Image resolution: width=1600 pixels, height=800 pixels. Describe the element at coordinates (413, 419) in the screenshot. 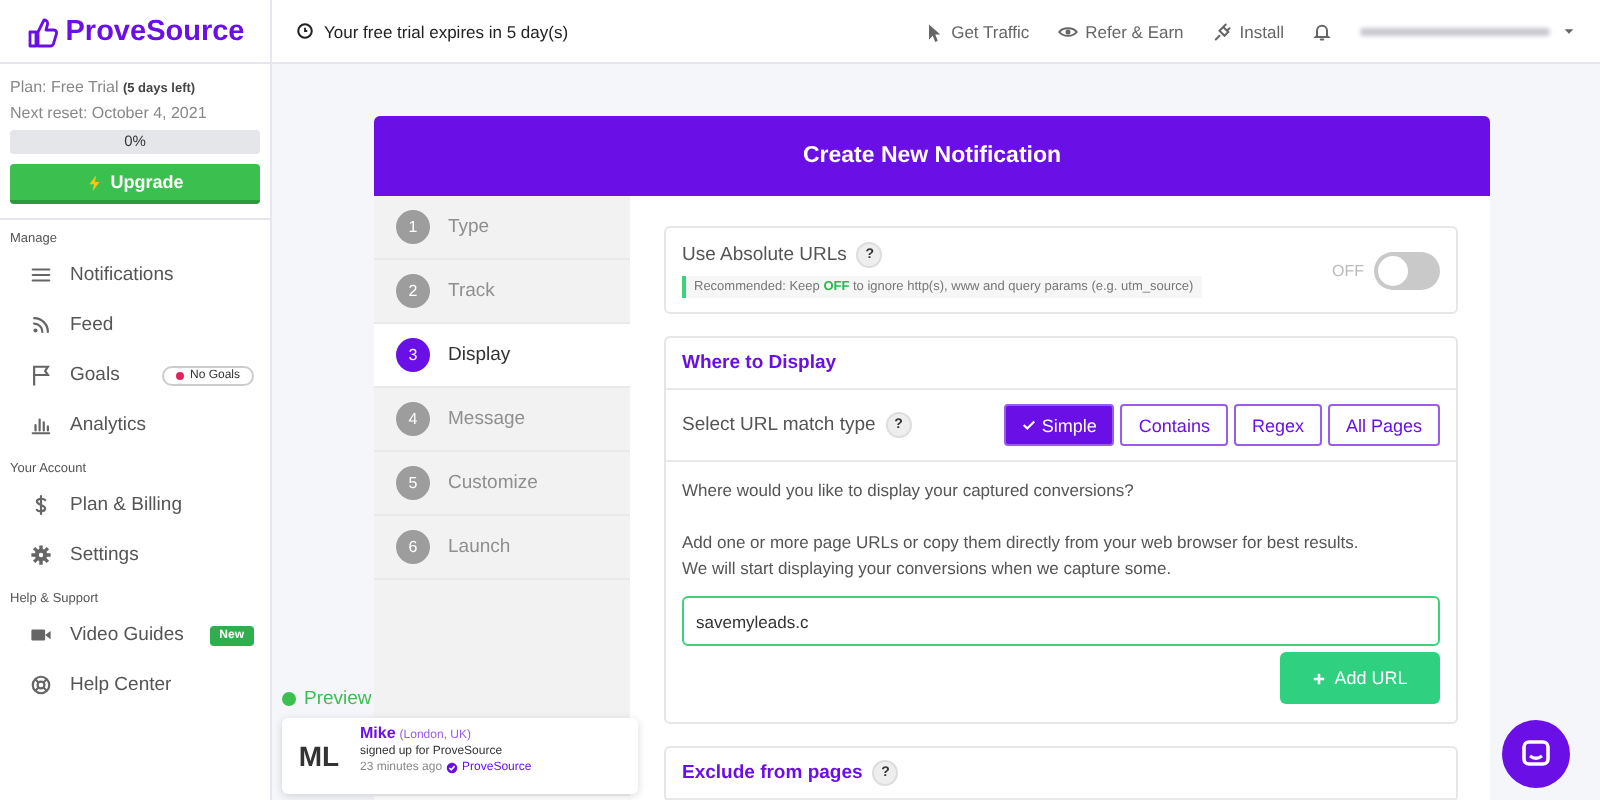

I see `step-number: 4` at that location.